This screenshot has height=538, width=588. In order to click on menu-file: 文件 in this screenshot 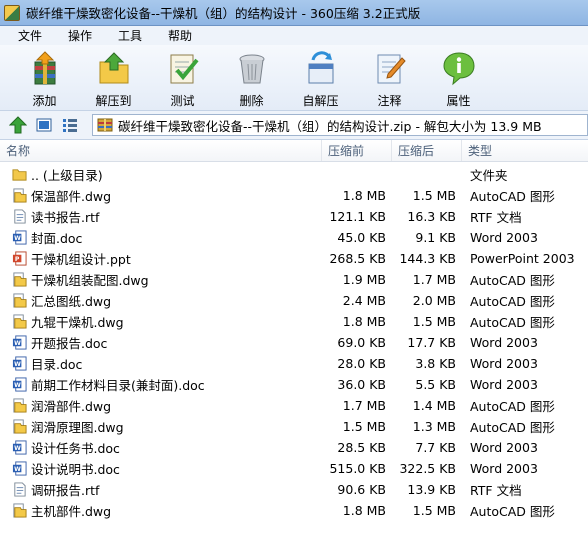, I will do `click(37, 35)`.